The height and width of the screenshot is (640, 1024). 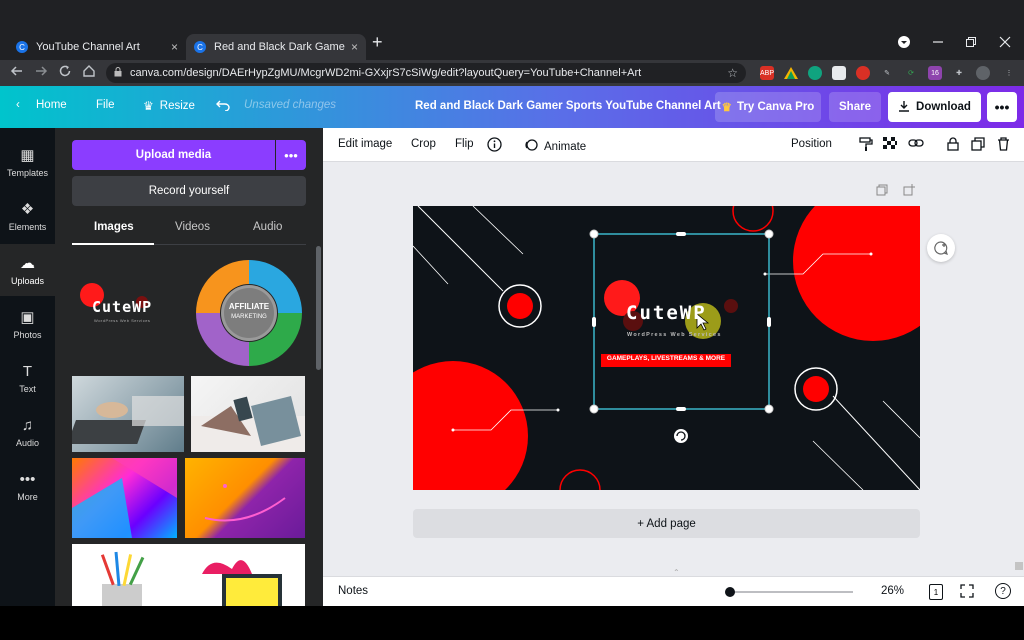 What do you see at coordinates (904, 43) in the screenshot?
I see `profile-menu-icon` at bounding box center [904, 43].